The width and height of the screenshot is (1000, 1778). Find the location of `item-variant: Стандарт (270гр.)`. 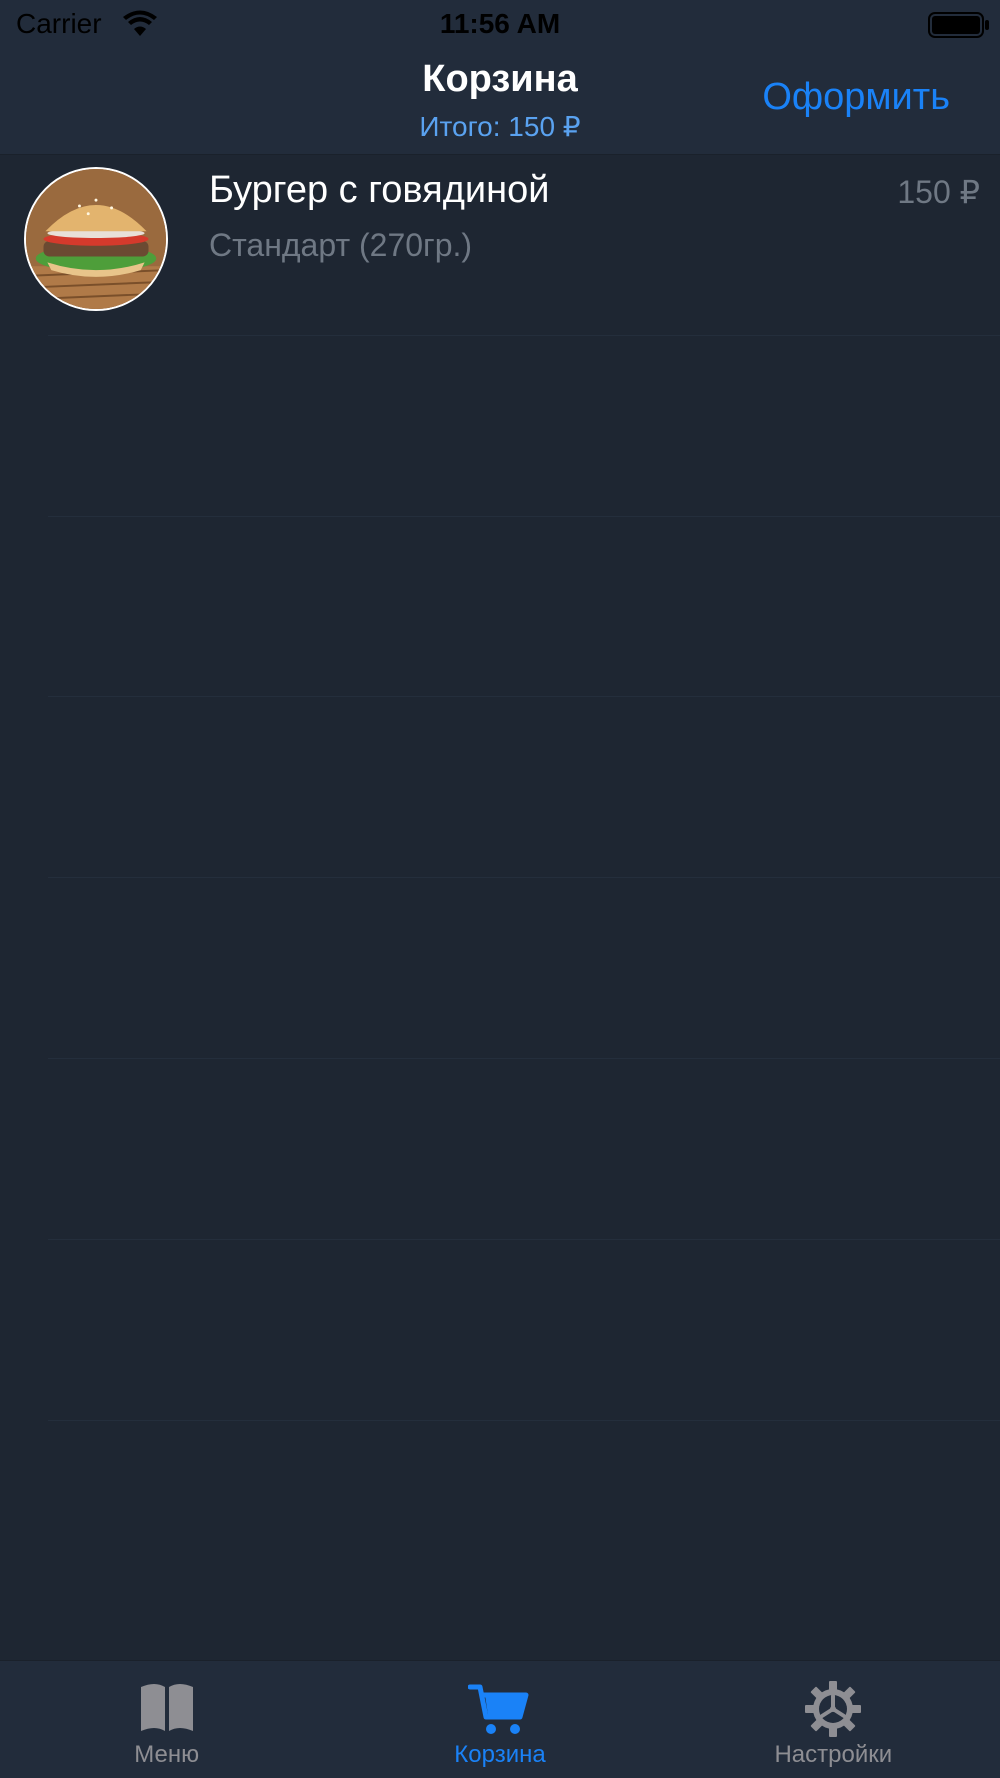

item-variant: Стандарт (270гр.) is located at coordinates (341, 245).